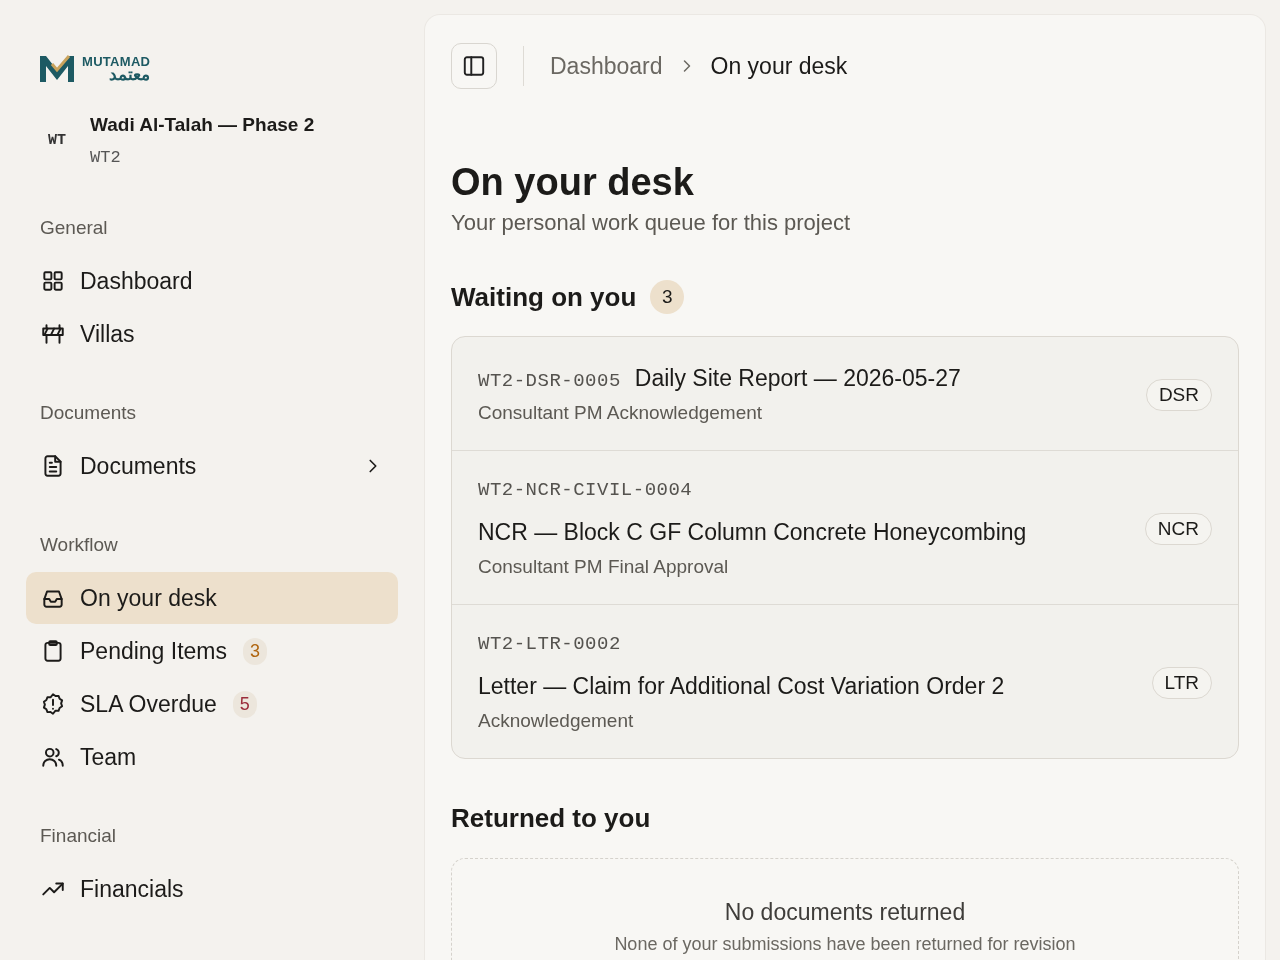  I want to click on nav-item: Pending Items 3, so click(212, 651).